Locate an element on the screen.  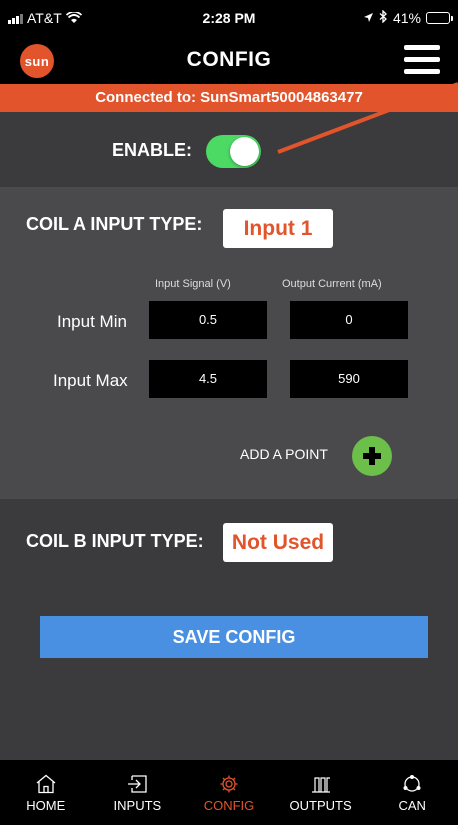
battery-icon is located at coordinates (439, 18).